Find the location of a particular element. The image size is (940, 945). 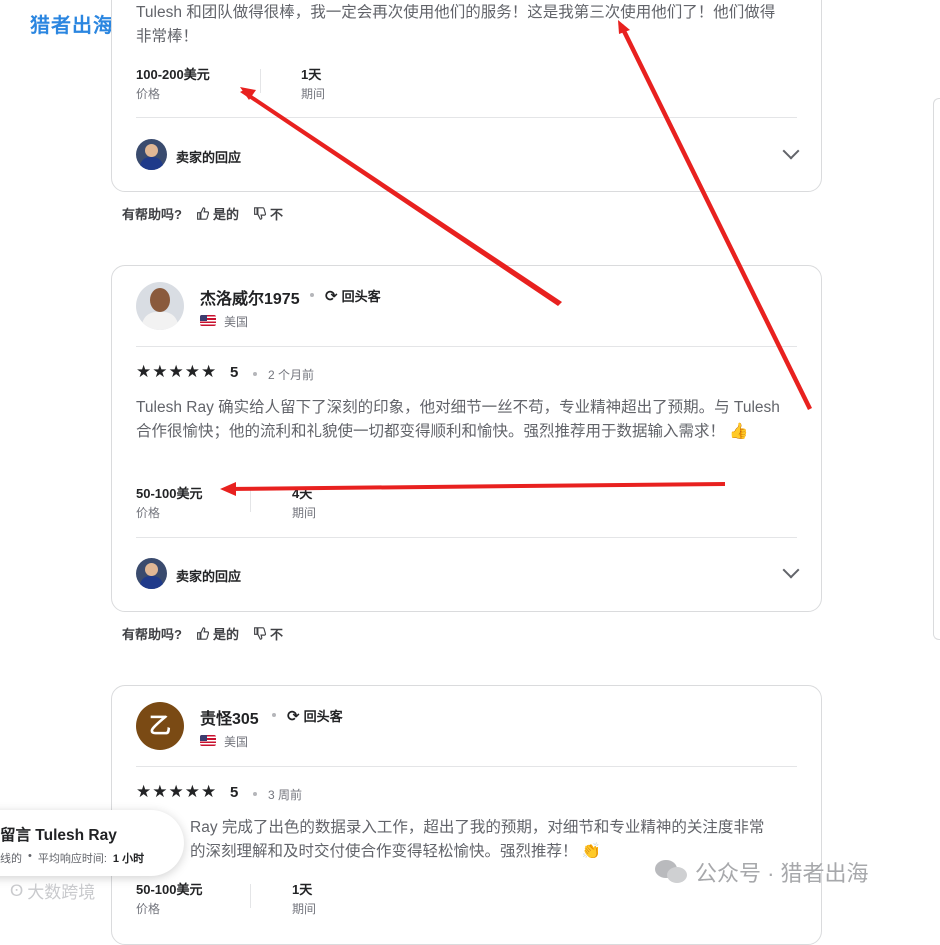

response-time-value: 1 小时 is located at coordinates (128, 859).